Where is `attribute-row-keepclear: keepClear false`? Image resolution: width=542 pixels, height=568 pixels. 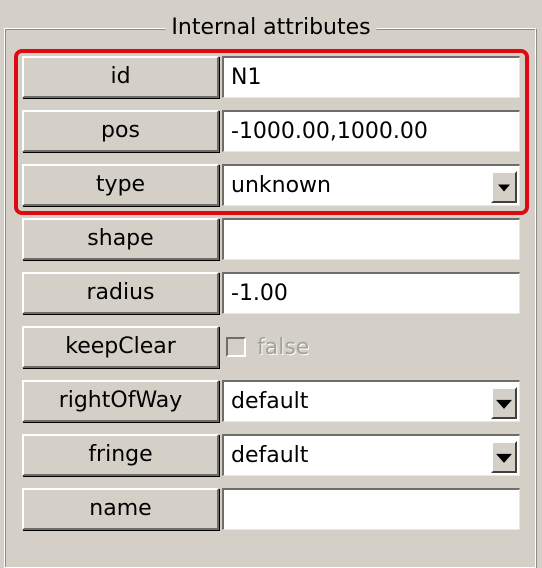 attribute-row-keepclear: keepClear false is located at coordinates (271, 347).